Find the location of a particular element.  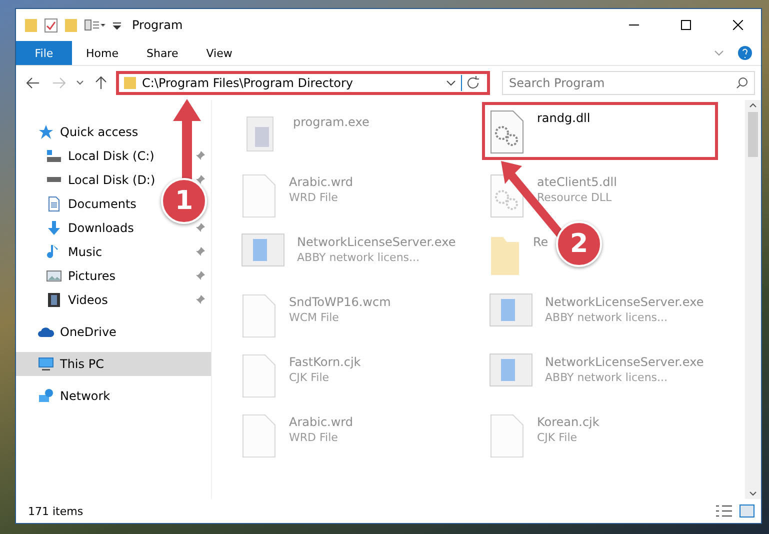

sidebar-item: Videos is located at coordinates (88, 300).